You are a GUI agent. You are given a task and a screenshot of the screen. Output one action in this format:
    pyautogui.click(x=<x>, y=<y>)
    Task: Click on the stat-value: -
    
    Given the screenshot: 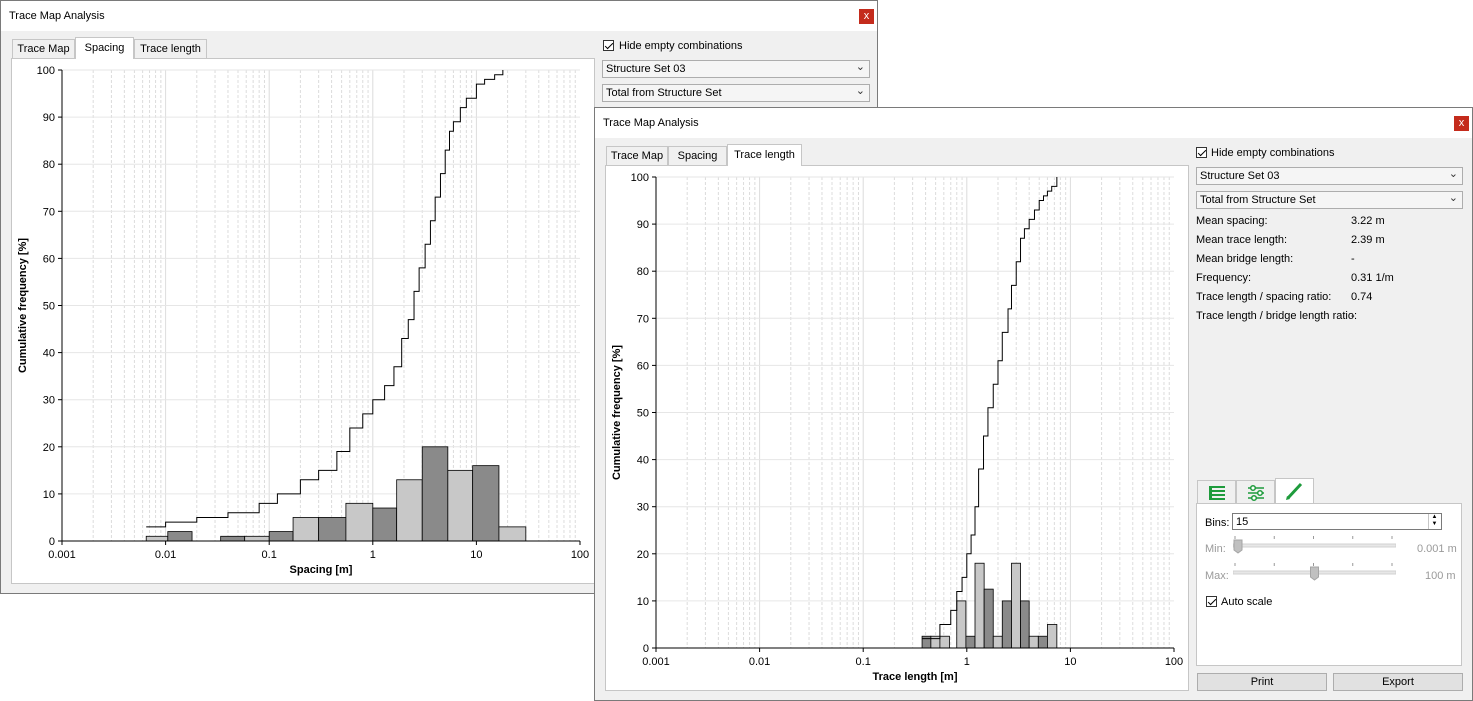 What is the action you would take?
    pyautogui.click(x=1353, y=259)
    